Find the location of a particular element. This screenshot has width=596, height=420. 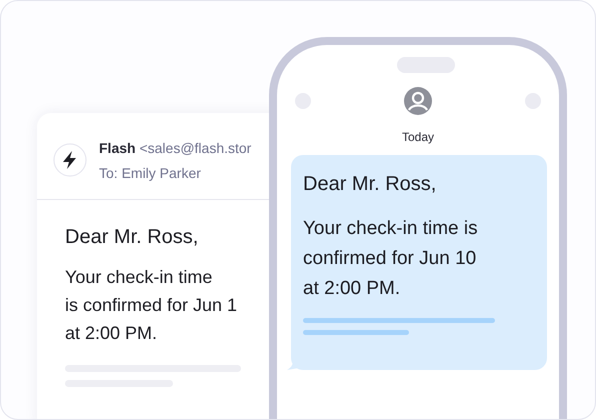

message-greeting: Dear Mr. Ross, is located at coordinates (370, 184).